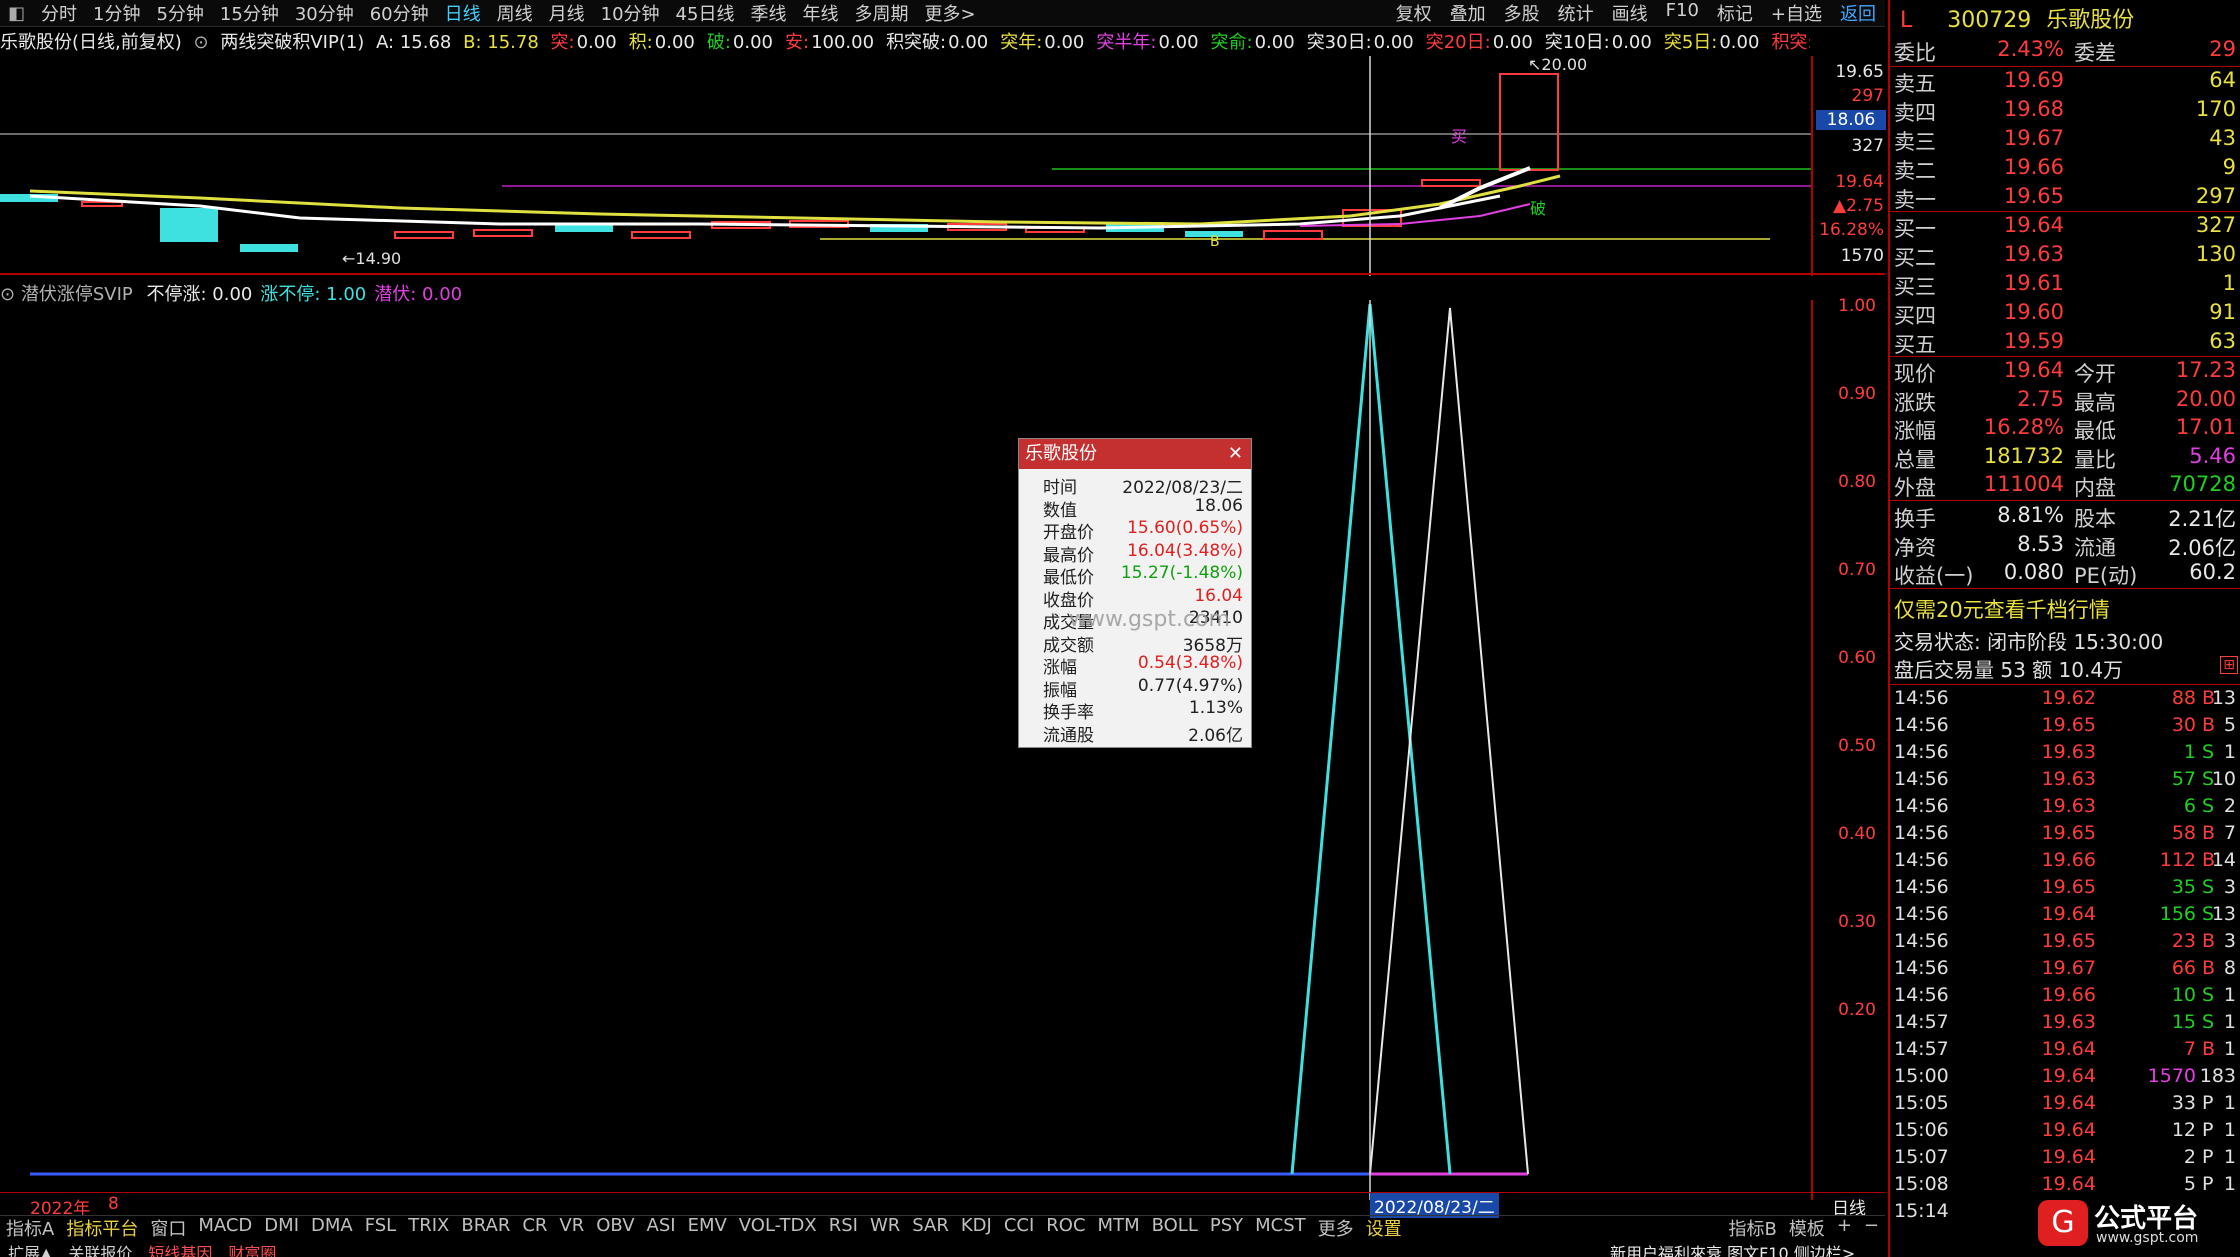  What do you see at coordinates (1150, 42) in the screenshot?
I see `indicator-value: 突半年: 0.00` at bounding box center [1150, 42].